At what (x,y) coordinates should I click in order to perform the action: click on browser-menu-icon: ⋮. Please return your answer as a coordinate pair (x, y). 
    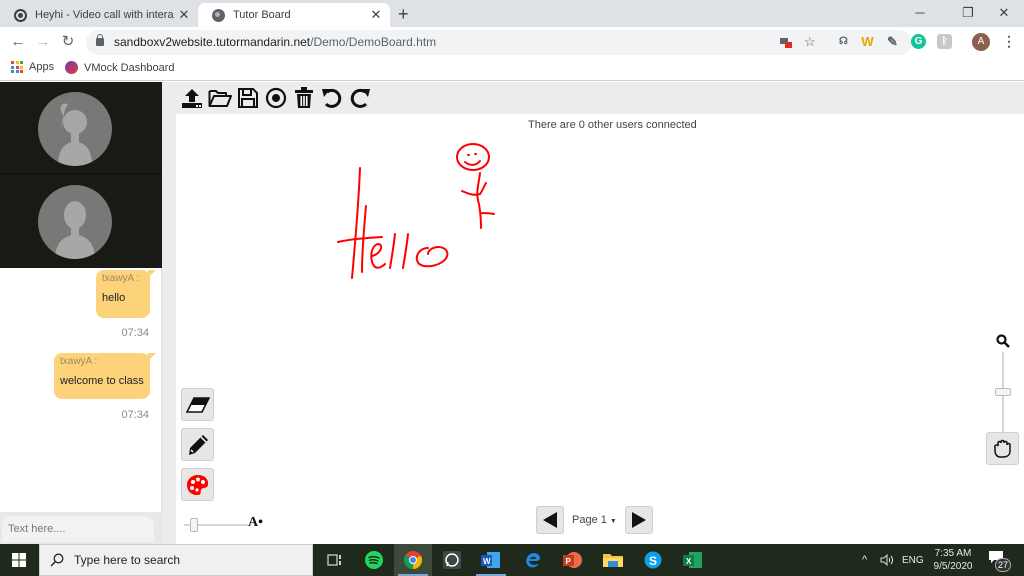
    Looking at the image, I should click on (1009, 41).